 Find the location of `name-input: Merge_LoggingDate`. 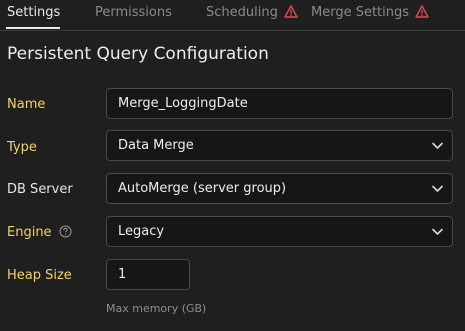

name-input: Merge_LoggingDate is located at coordinates (279, 103).